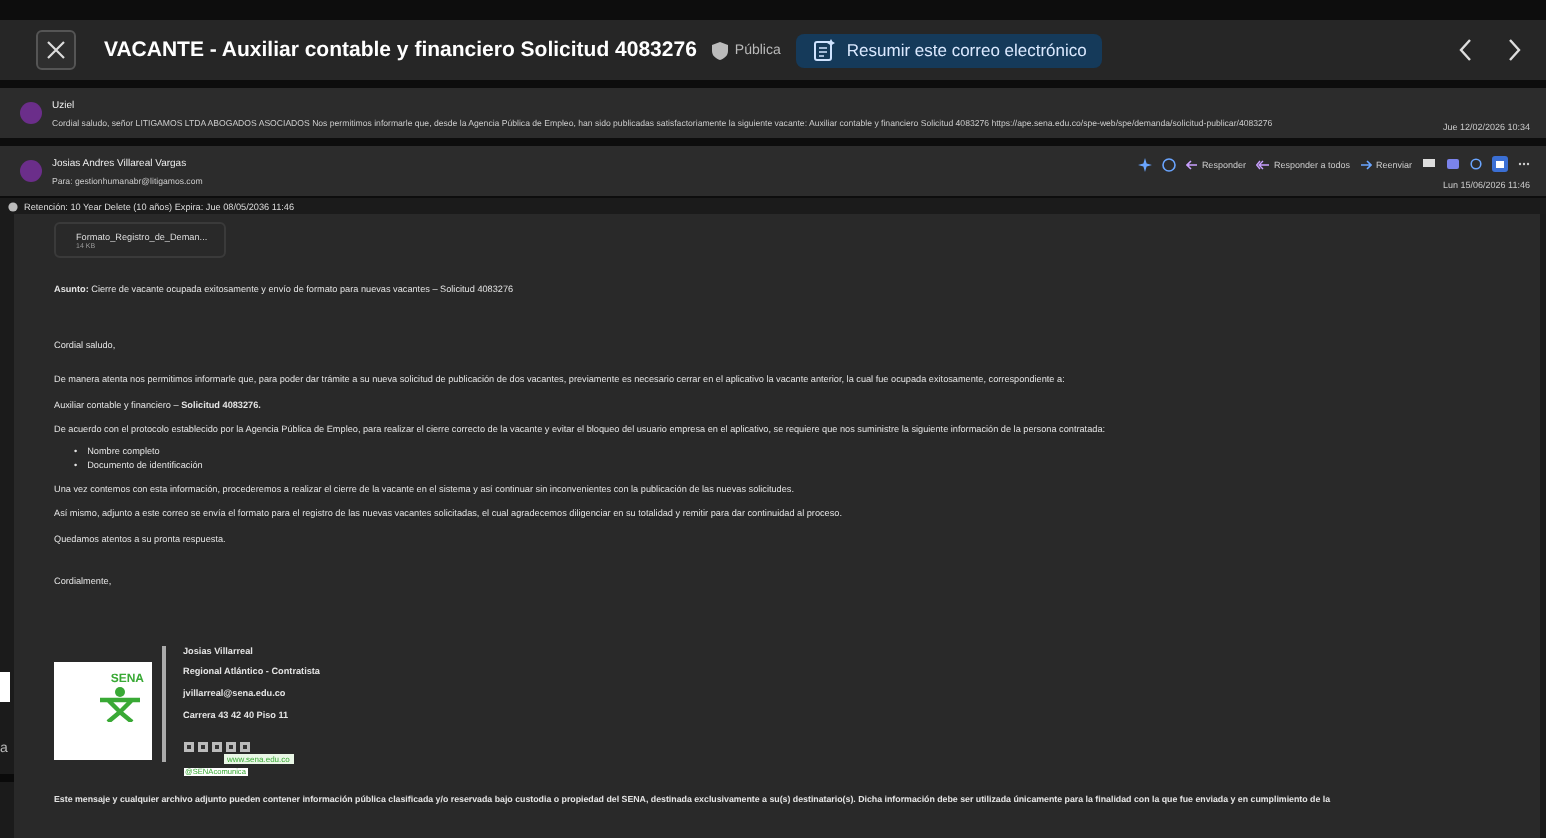 The image size is (1546, 838). Describe the element at coordinates (1514, 50) in the screenshot. I see `next-icon` at that location.